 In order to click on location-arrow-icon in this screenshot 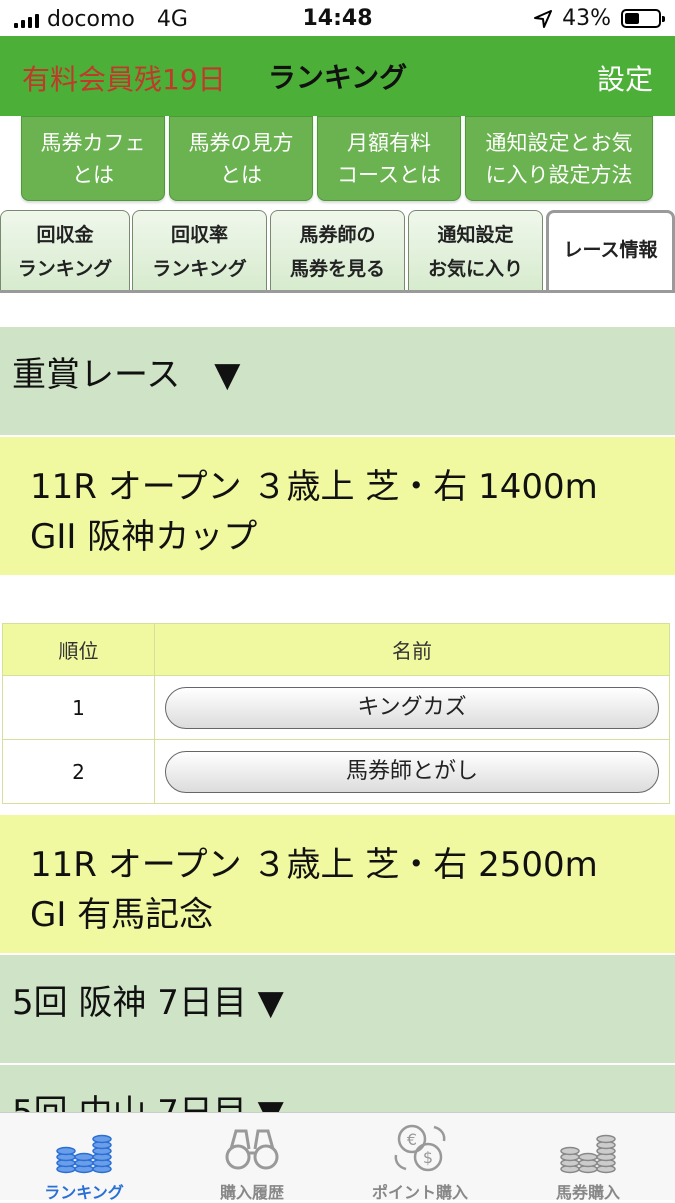, I will do `click(543, 18)`.